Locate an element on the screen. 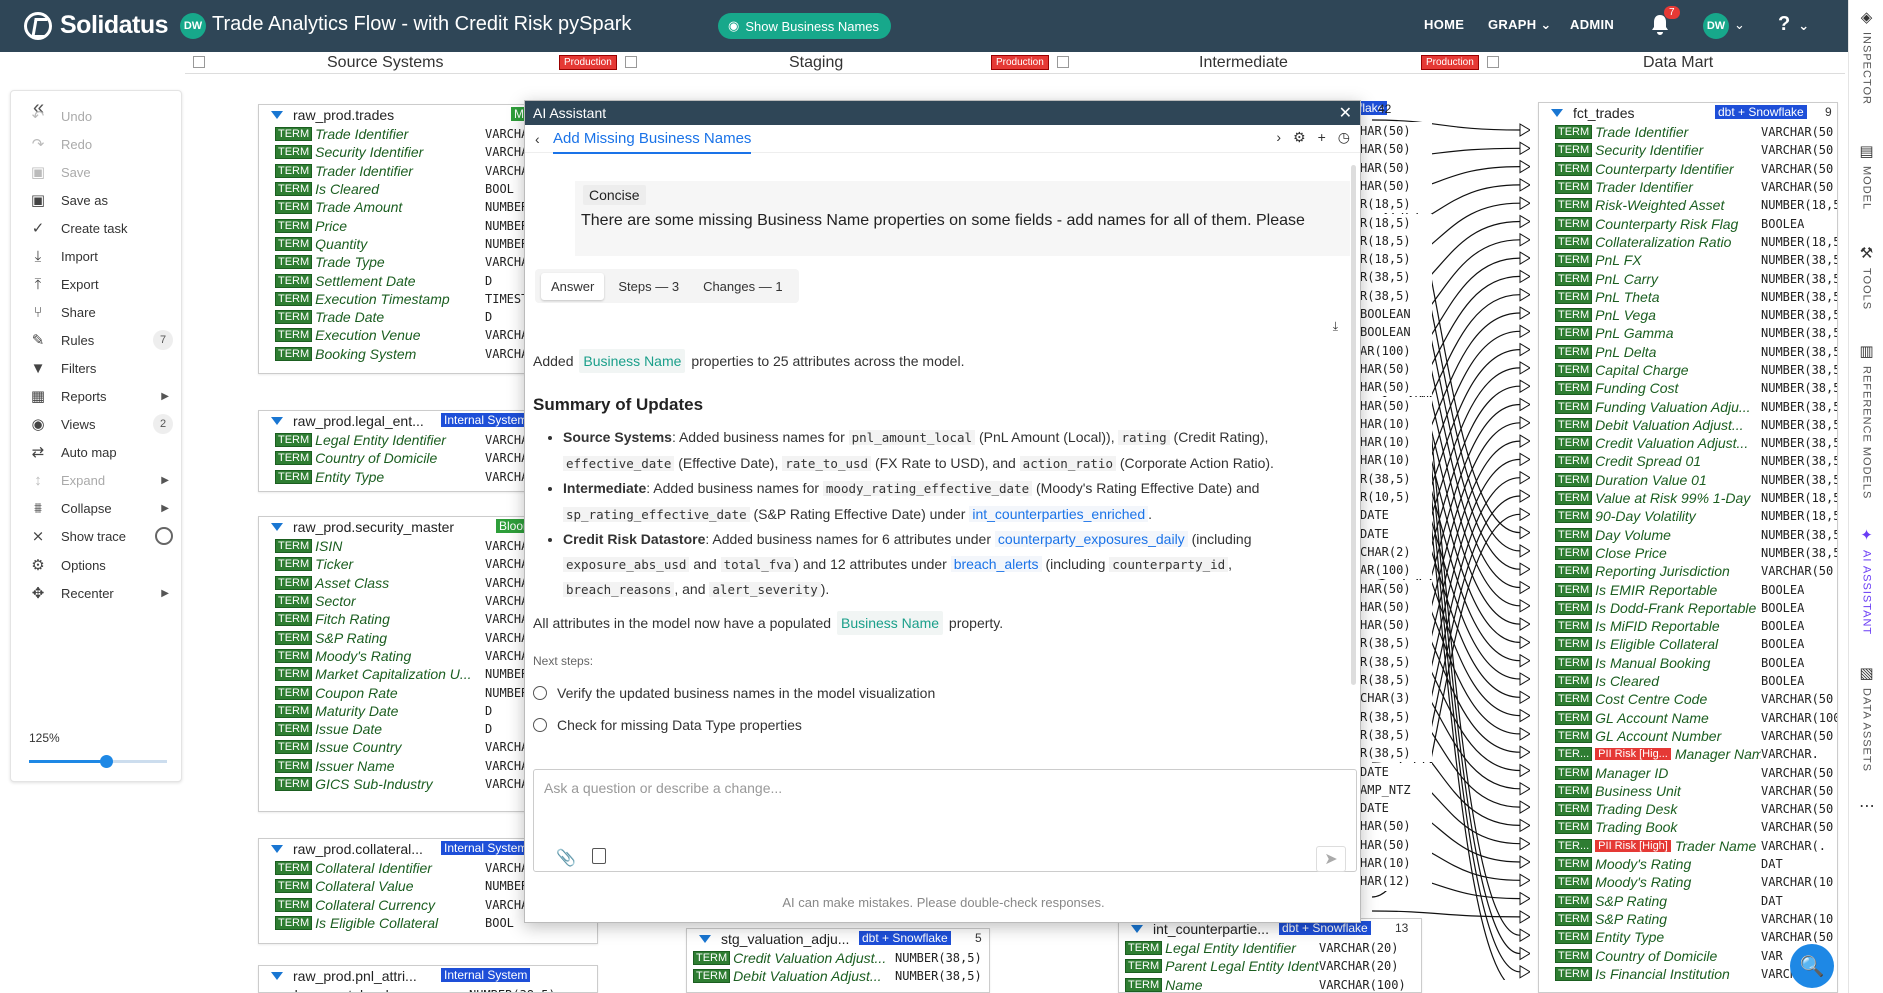 This screenshot has width=1883, height=993. stage-source-systems: Source Systems is located at coordinates (385, 63).